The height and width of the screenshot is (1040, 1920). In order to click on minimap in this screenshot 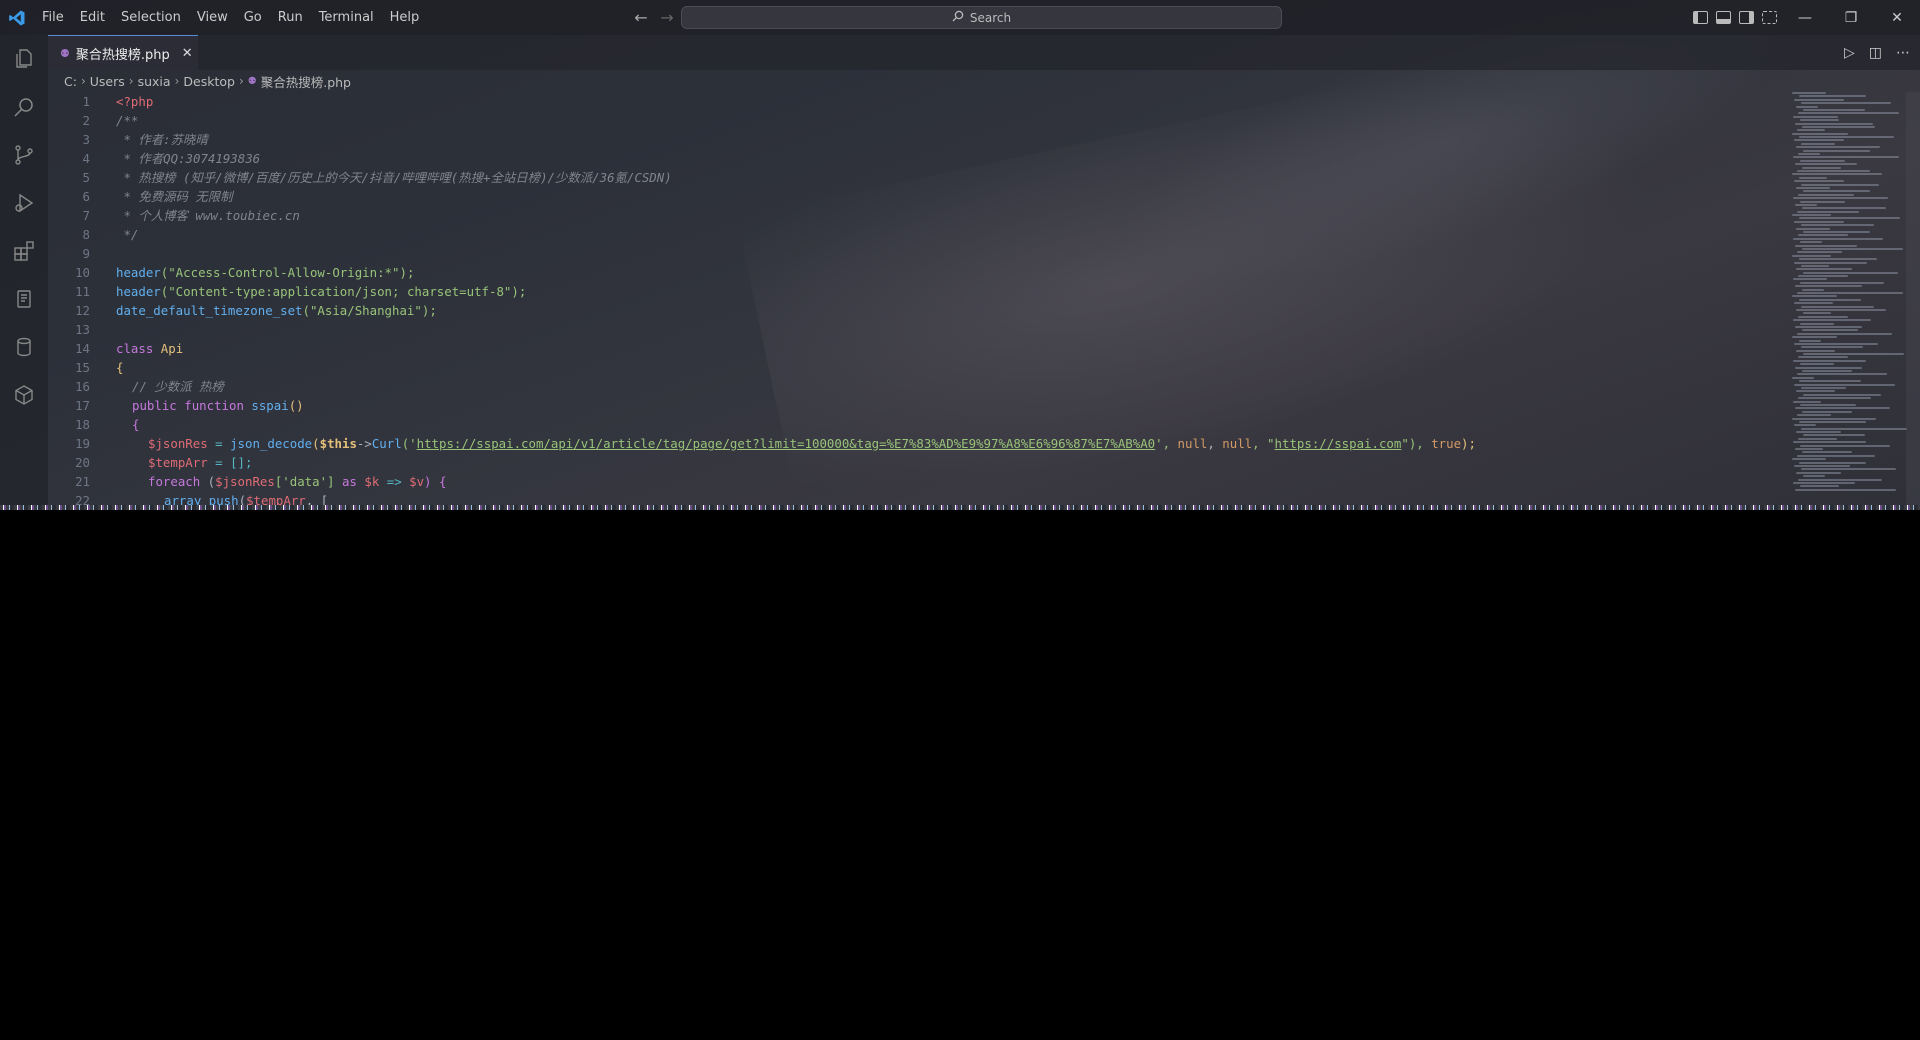, I will do `click(1850, 301)`.